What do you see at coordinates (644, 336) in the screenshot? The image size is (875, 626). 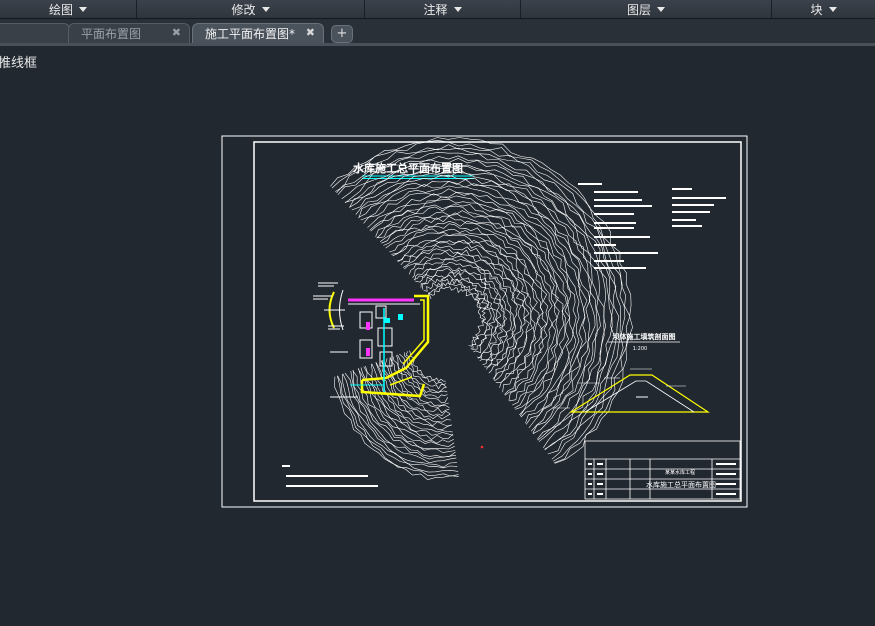 I see `section-title: 坝体施工填筑剖面图` at bounding box center [644, 336].